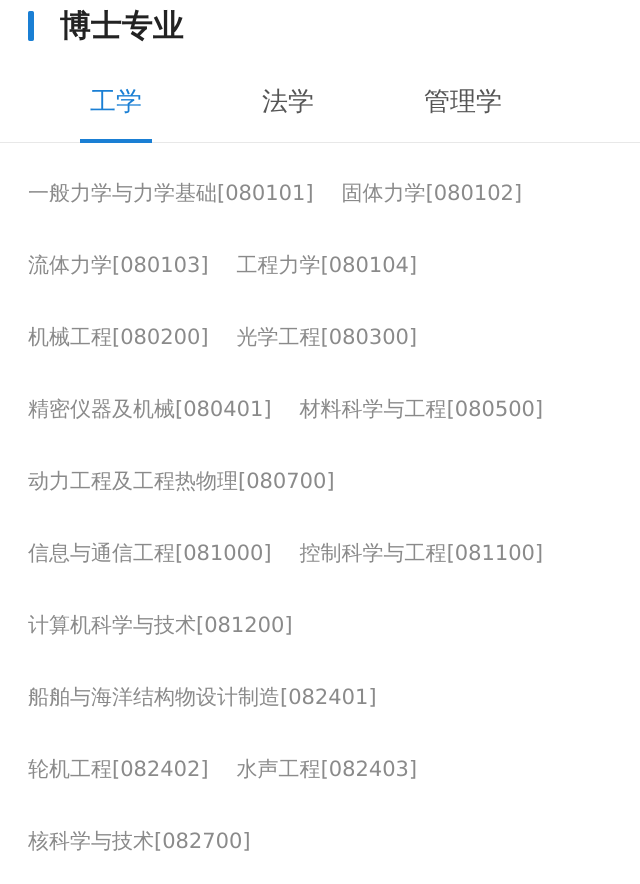  Describe the element at coordinates (288, 106) in the screenshot. I see `category-tab: 法学` at that location.